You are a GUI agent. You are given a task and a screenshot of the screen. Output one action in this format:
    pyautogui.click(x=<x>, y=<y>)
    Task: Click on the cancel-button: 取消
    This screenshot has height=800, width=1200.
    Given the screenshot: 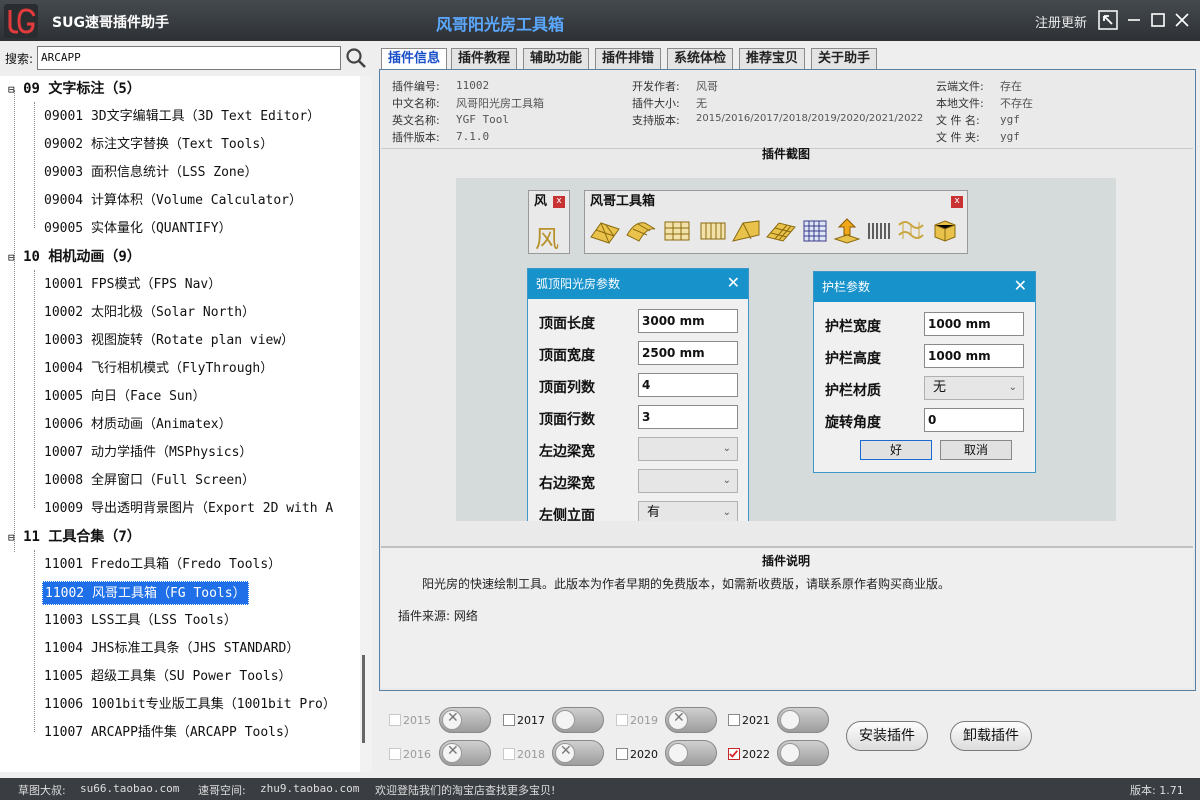 What is the action you would take?
    pyautogui.click(x=976, y=450)
    